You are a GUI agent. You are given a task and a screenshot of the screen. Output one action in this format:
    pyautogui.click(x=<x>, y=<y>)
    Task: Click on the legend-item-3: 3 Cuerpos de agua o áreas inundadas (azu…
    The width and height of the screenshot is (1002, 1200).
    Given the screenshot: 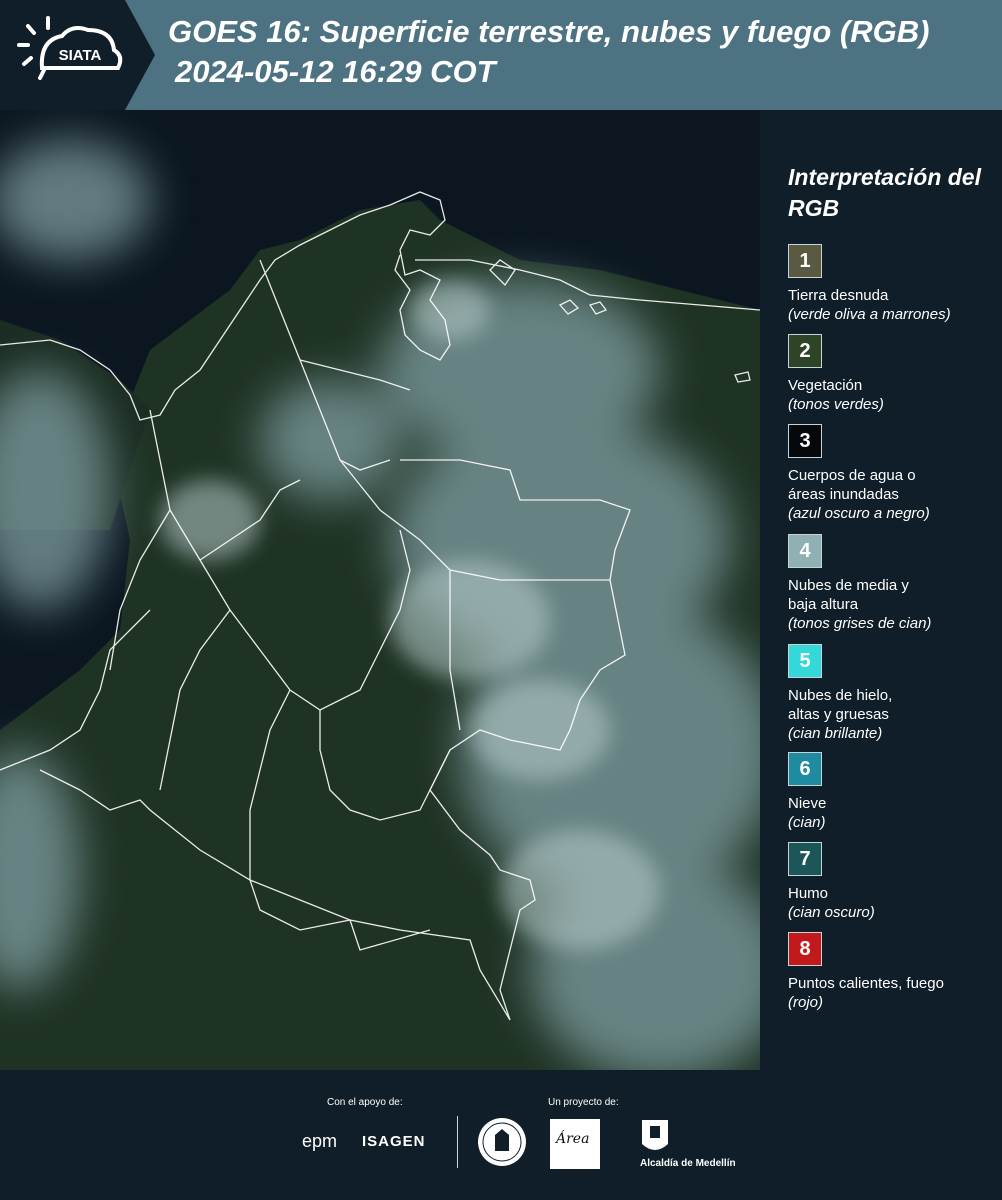 What is the action you would take?
    pyautogui.click(x=893, y=473)
    